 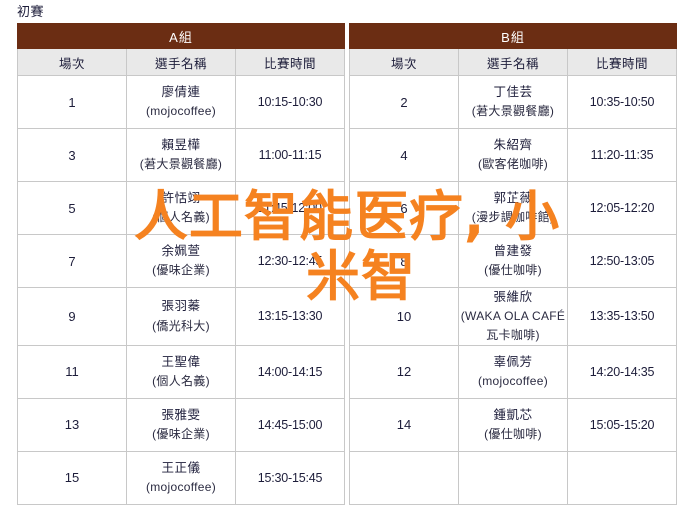 What do you see at coordinates (347, 62) in the screenshot?
I see `column-header-row: 場次 選手名稱 比賽時間 場次 選手名稱 比賽時間` at bounding box center [347, 62].